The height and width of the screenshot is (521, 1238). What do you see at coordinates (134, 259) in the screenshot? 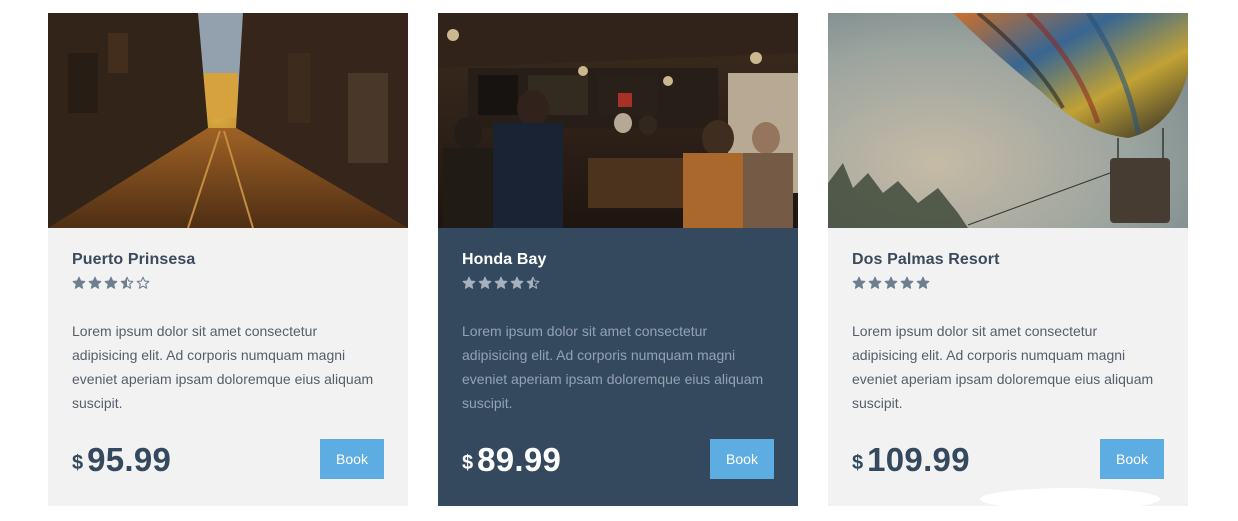
I see `card-title: Puerto Prinsesa` at bounding box center [134, 259].